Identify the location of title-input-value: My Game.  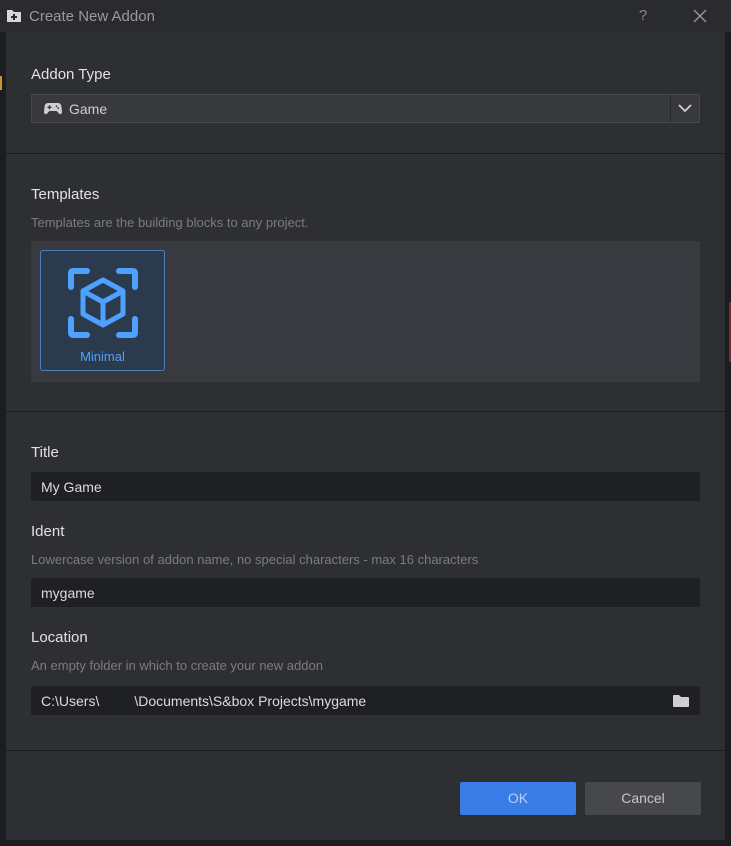
(71, 487).